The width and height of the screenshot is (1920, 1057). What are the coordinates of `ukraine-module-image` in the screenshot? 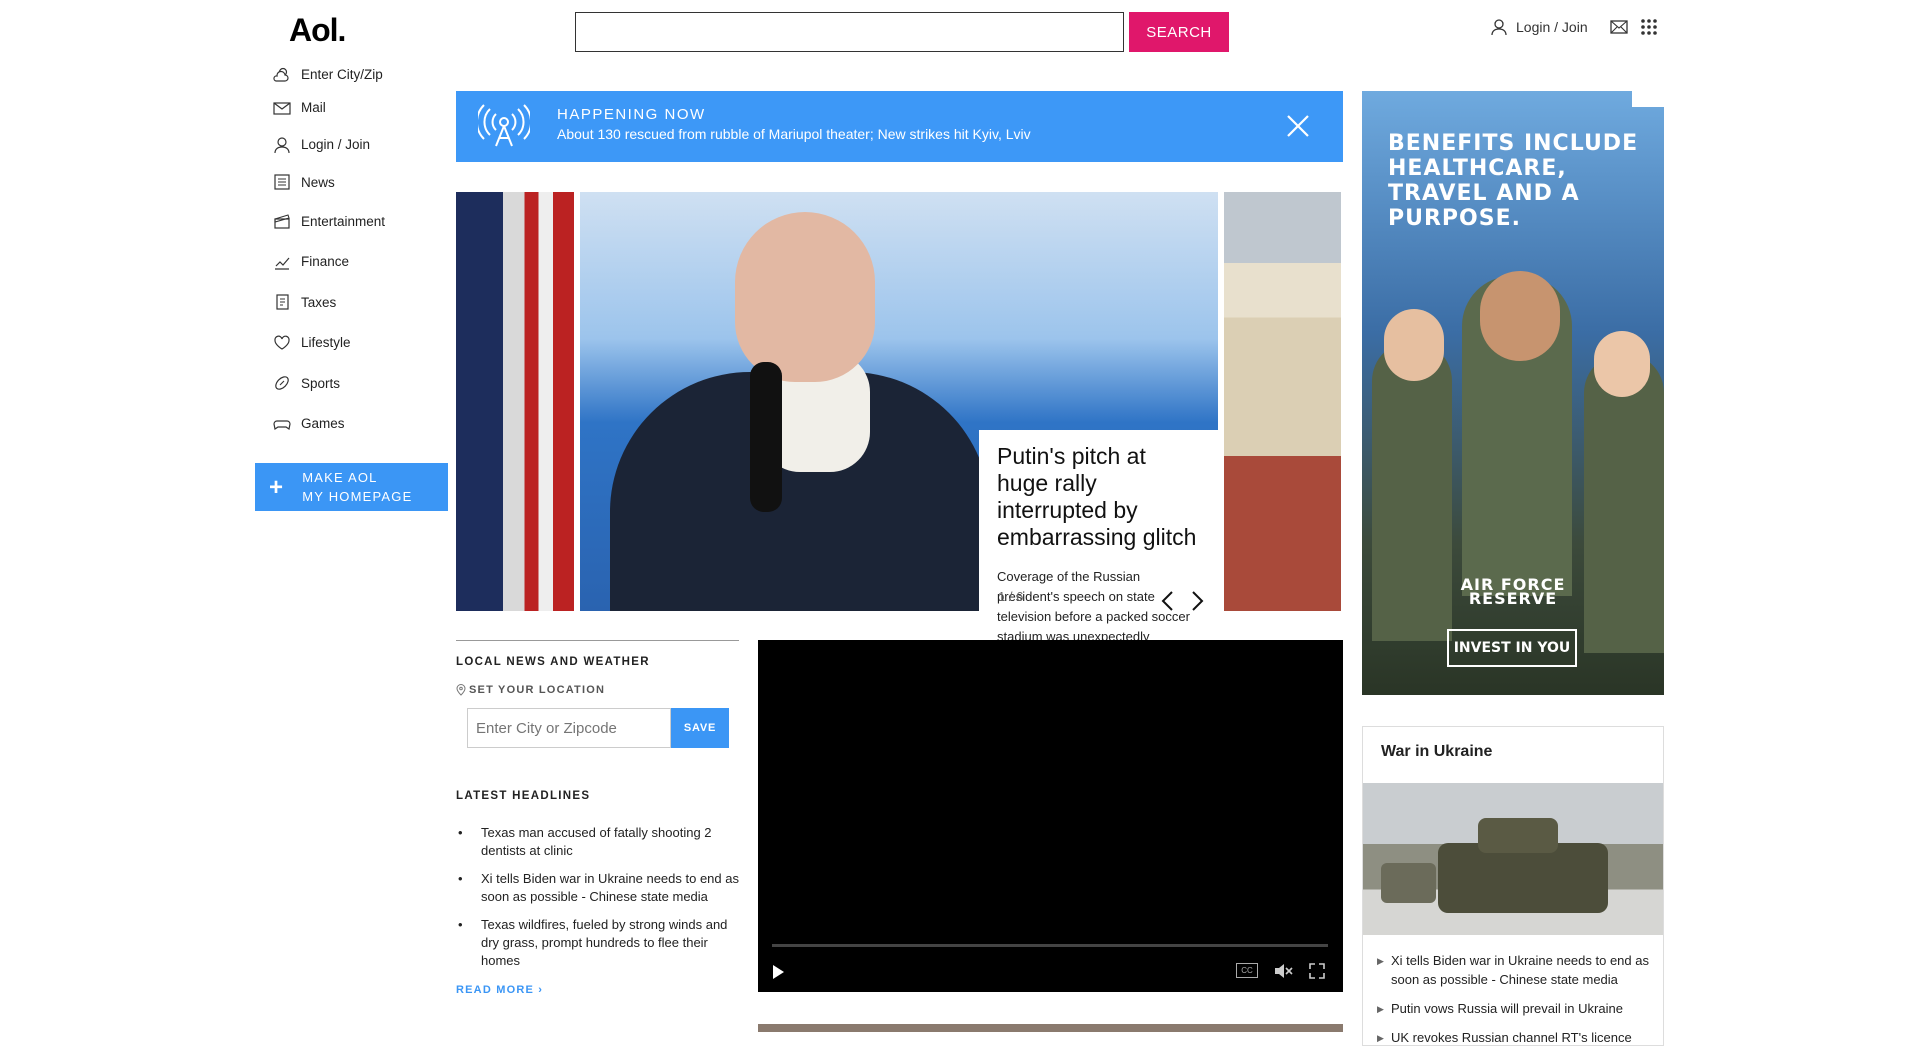 It's located at (1513, 859).